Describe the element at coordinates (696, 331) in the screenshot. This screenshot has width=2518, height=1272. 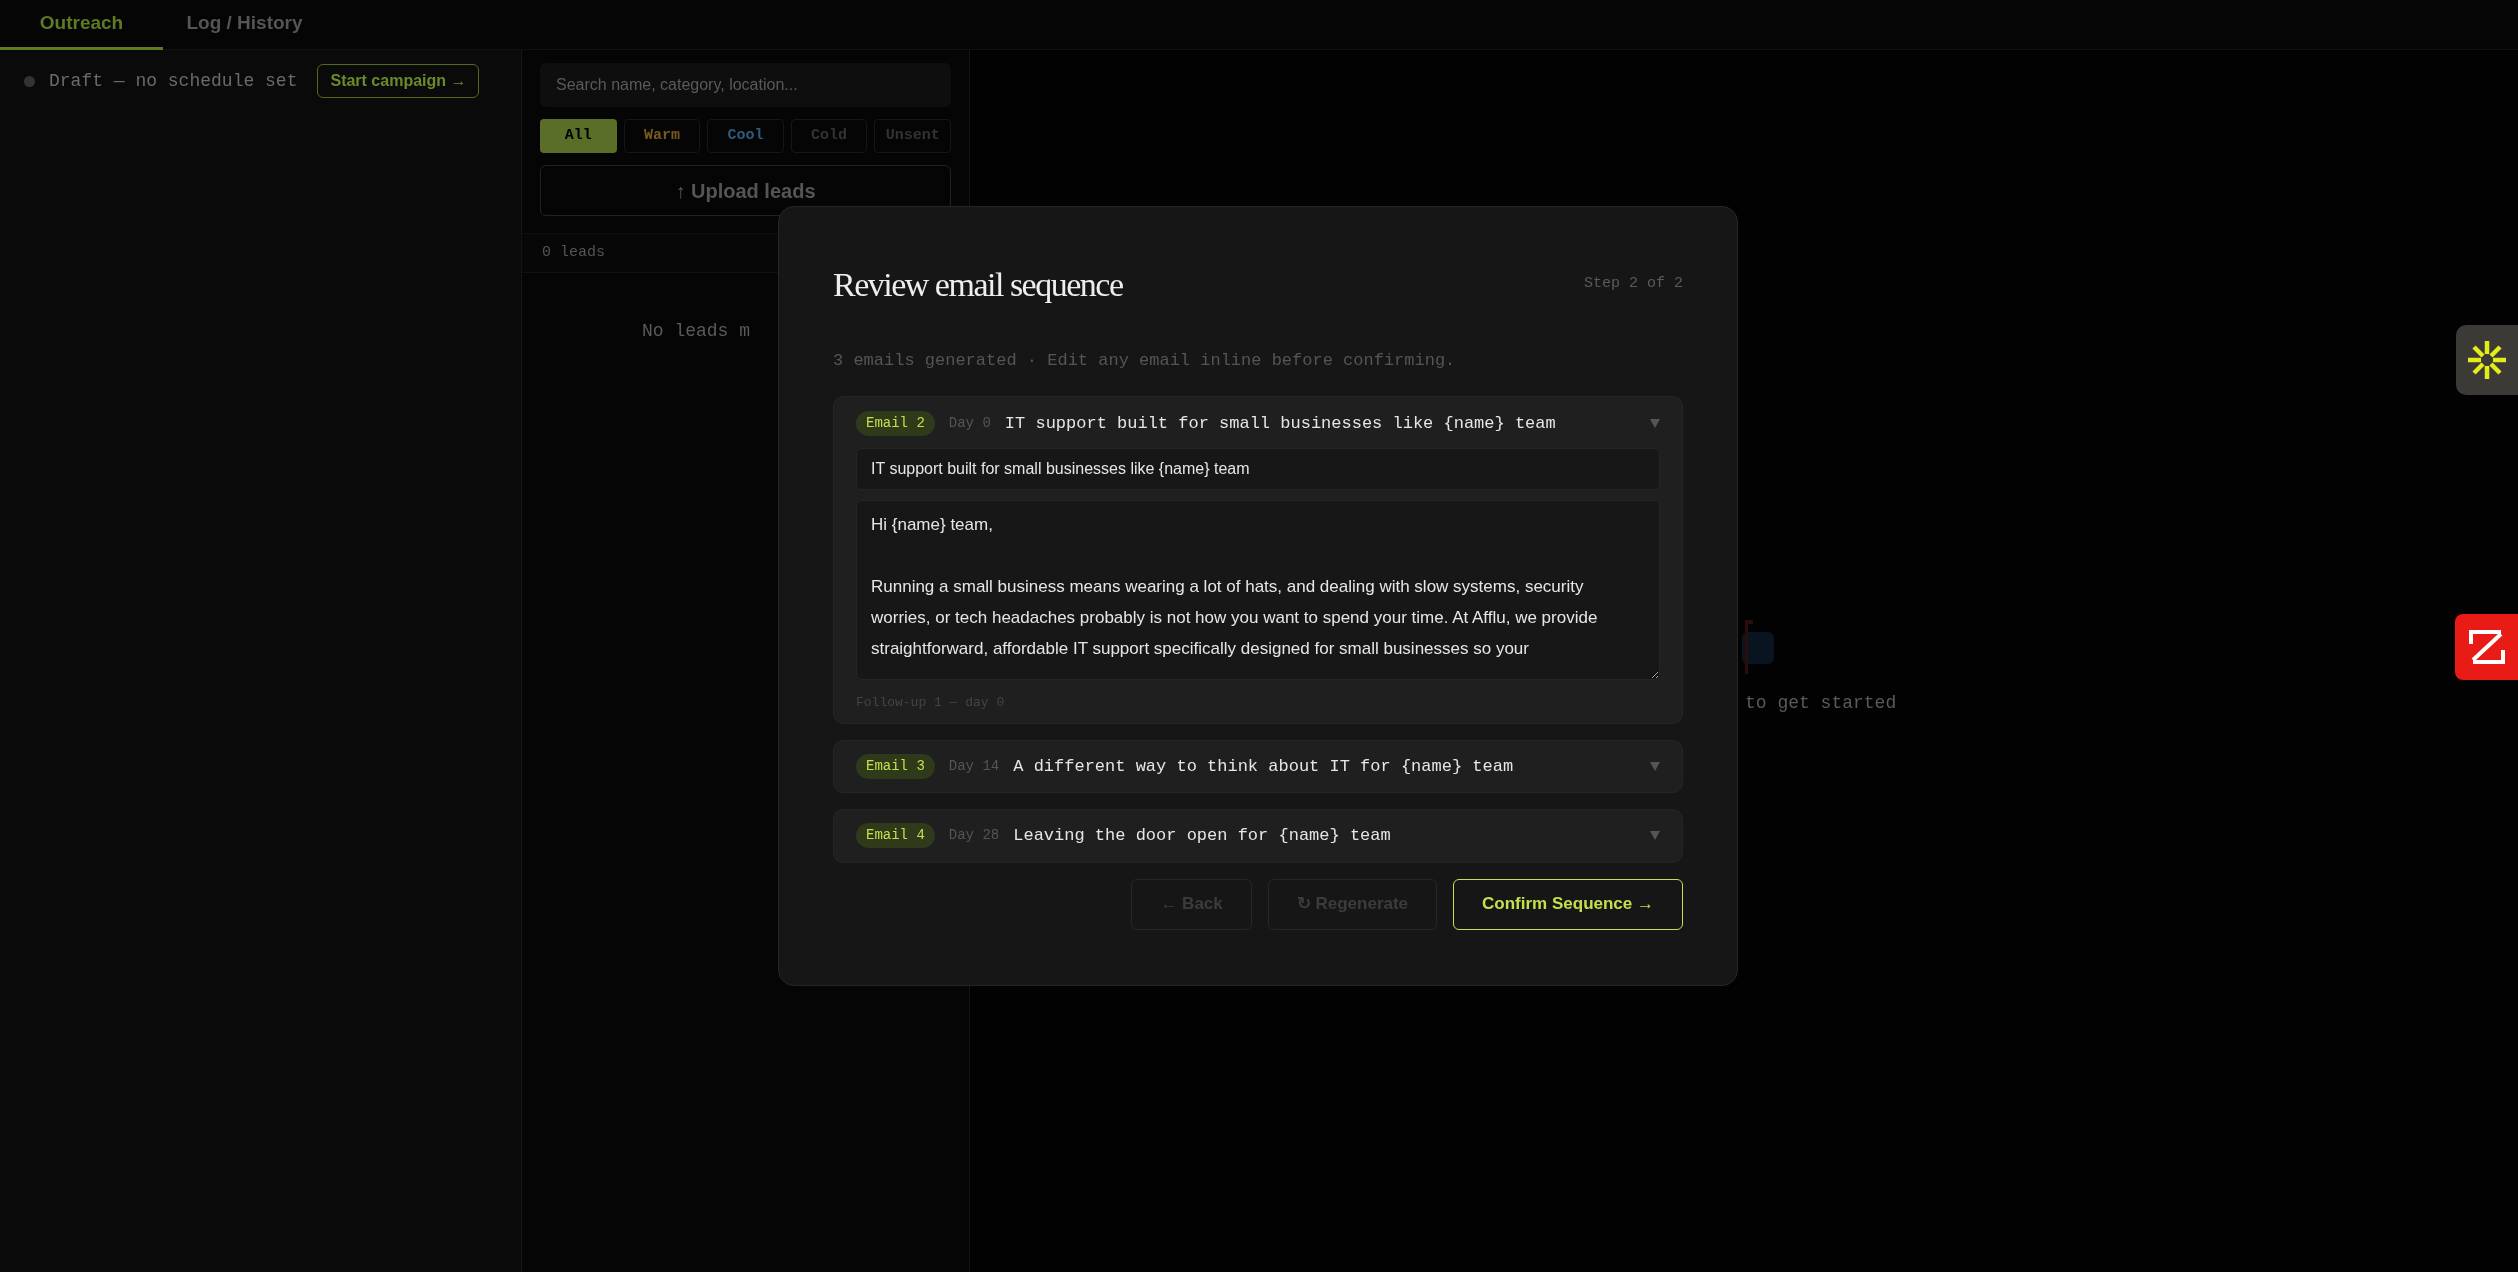
I see `empty-message: No leads m` at that location.